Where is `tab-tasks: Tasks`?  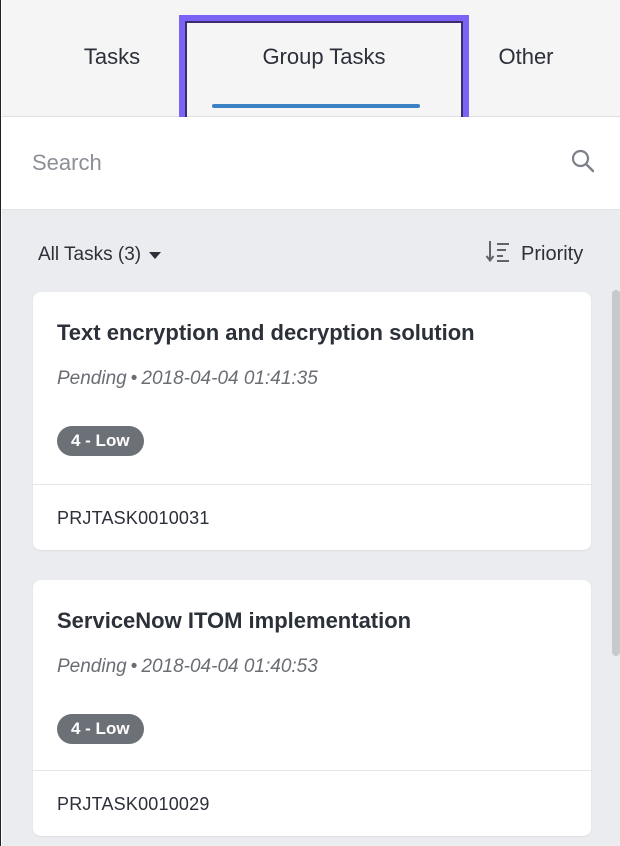 tab-tasks: Tasks is located at coordinates (112, 58).